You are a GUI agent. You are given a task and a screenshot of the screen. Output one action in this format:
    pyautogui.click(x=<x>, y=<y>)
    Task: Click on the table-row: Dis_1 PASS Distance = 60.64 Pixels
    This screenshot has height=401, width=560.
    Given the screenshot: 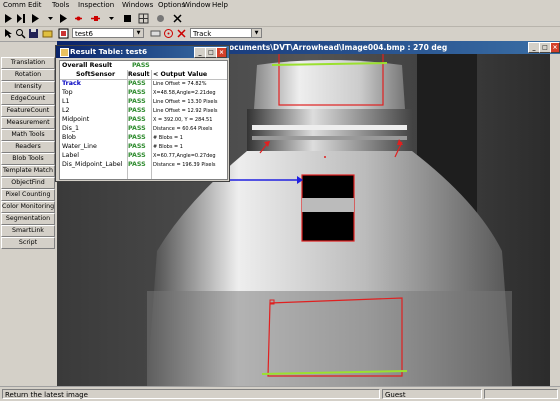 What is the action you would take?
    pyautogui.click(x=143, y=129)
    